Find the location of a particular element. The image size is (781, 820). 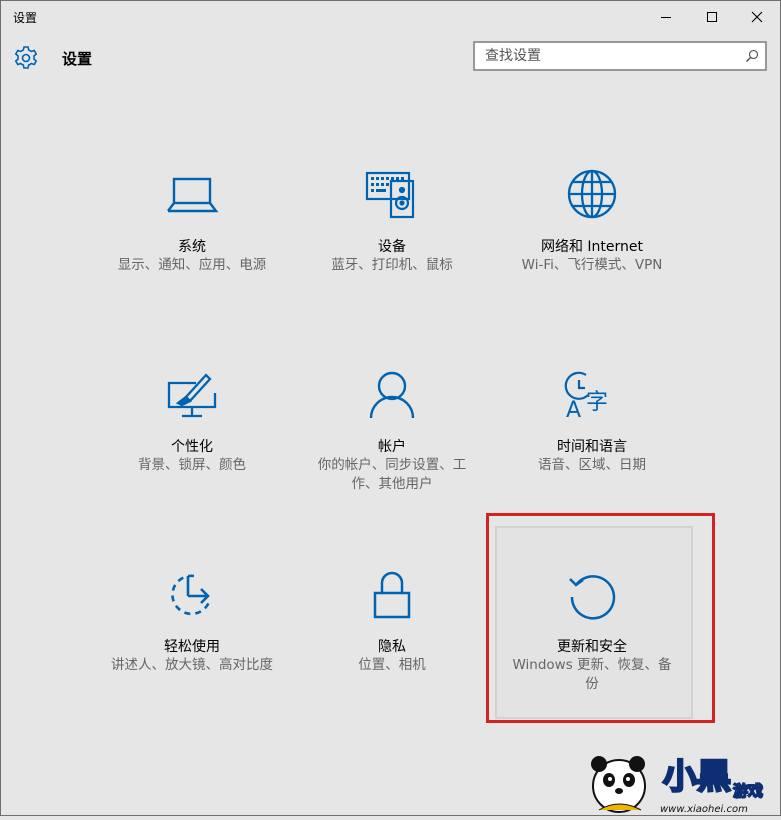

tile-accounts: 帐户 你的帐户、同步设置、工作、其他用户 is located at coordinates (392, 466).